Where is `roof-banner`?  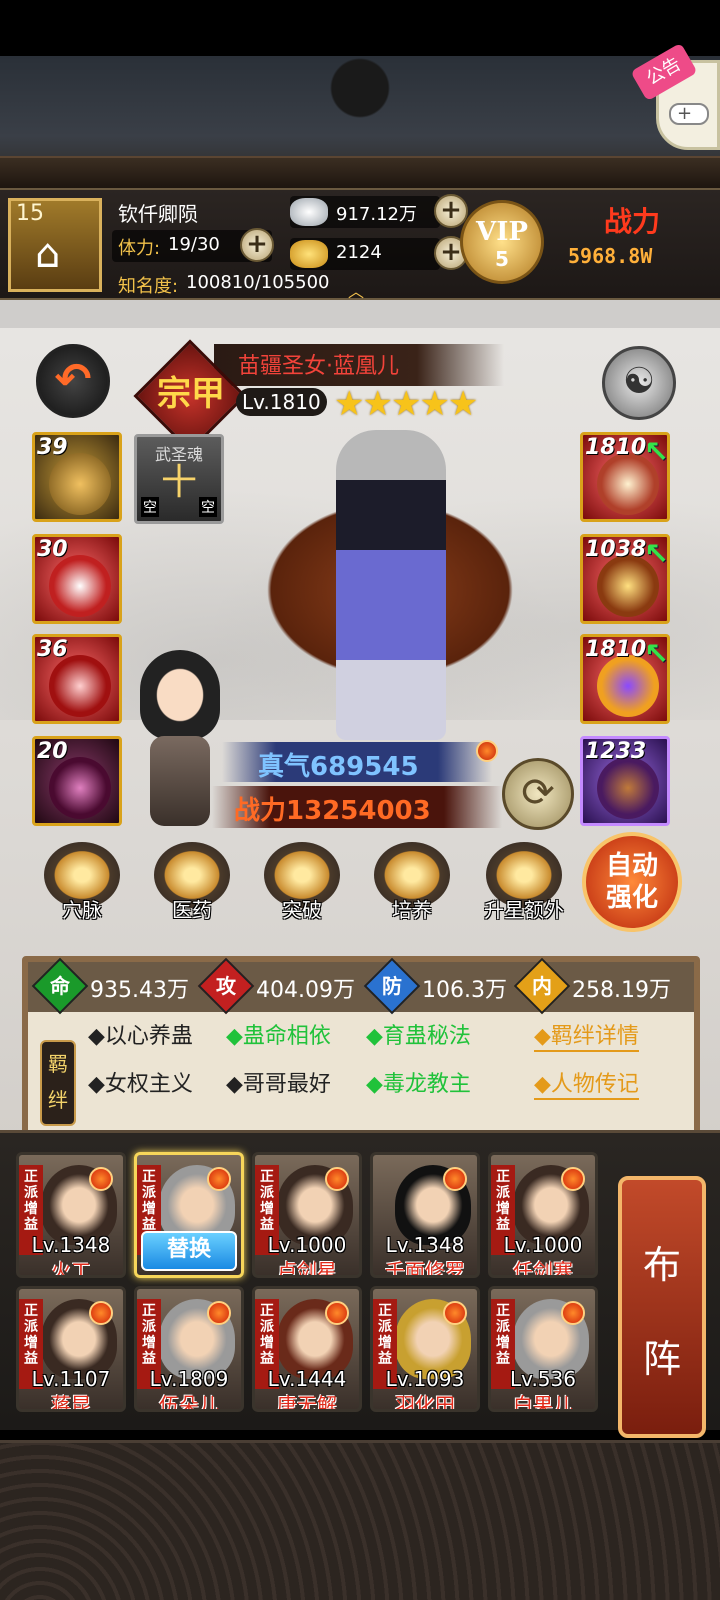
roof-banner is located at coordinates (360, 123).